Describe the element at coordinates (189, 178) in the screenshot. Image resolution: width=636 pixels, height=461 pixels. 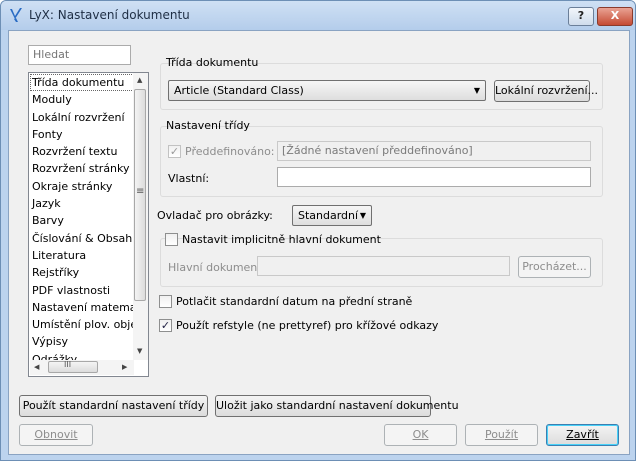
I see `custom-label: Vlastní:` at that location.